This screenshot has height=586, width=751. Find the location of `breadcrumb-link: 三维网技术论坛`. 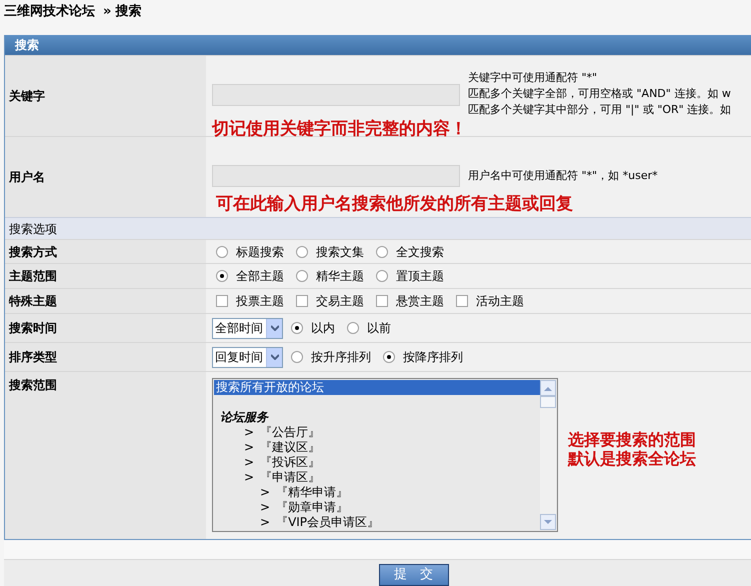

breadcrumb-link: 三维网技术论坛 is located at coordinates (49, 12).